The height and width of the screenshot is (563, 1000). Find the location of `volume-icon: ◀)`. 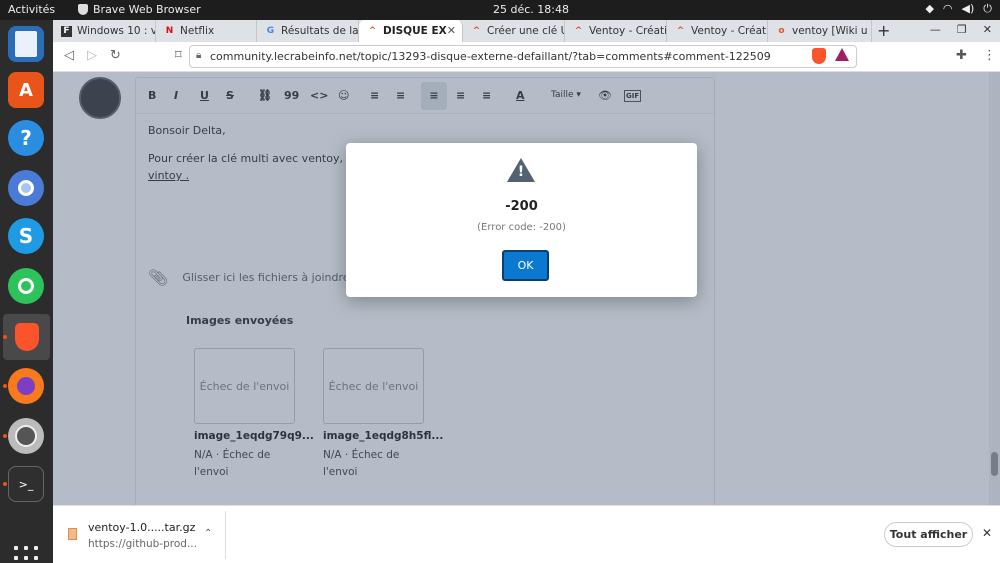

volume-icon: ◀) is located at coordinates (968, 9).